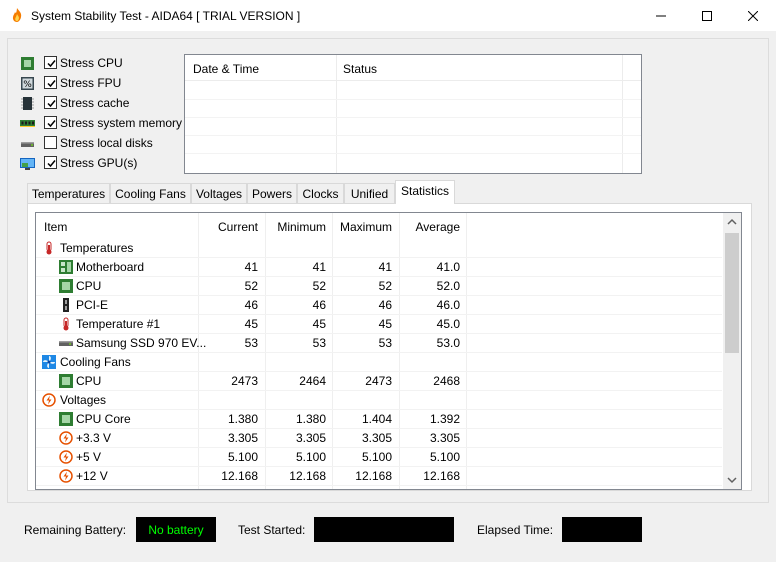  I want to click on aida64-flame-icon, so click(17, 15).